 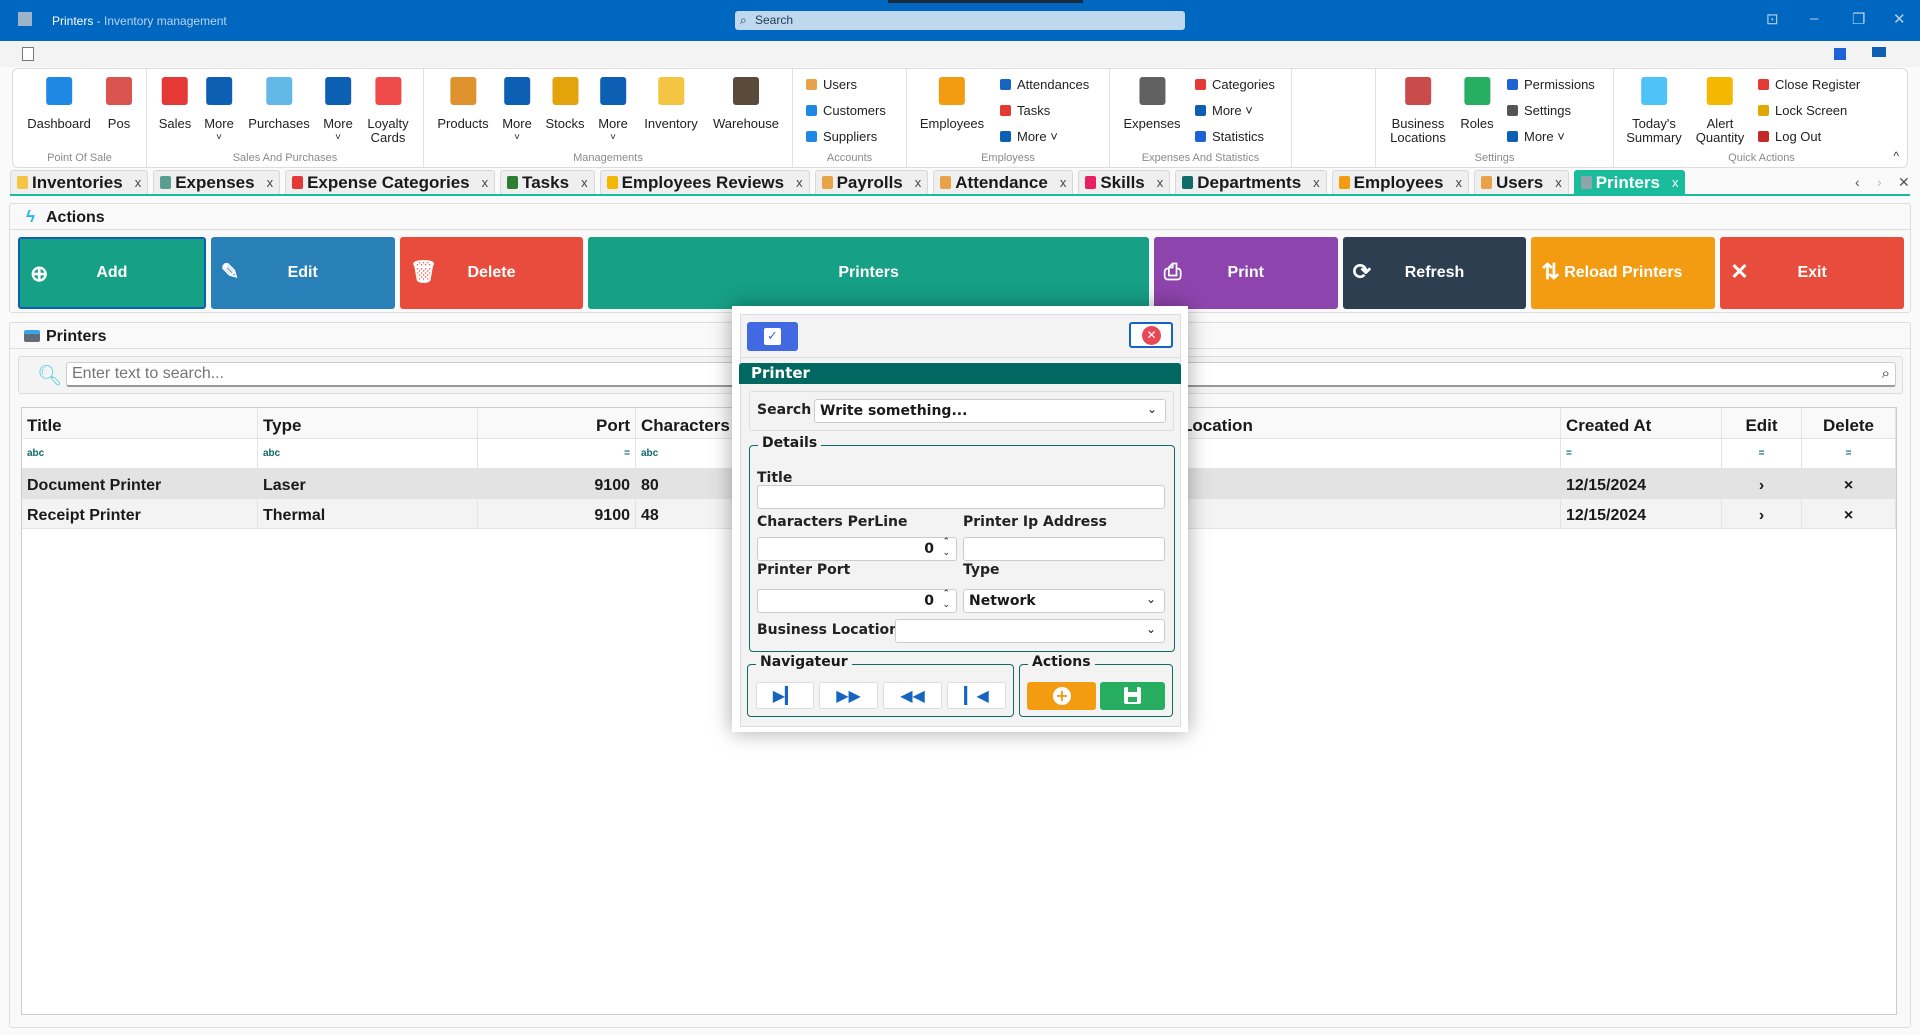 I want to click on nav-first-button: ▎◀, so click(x=976, y=695).